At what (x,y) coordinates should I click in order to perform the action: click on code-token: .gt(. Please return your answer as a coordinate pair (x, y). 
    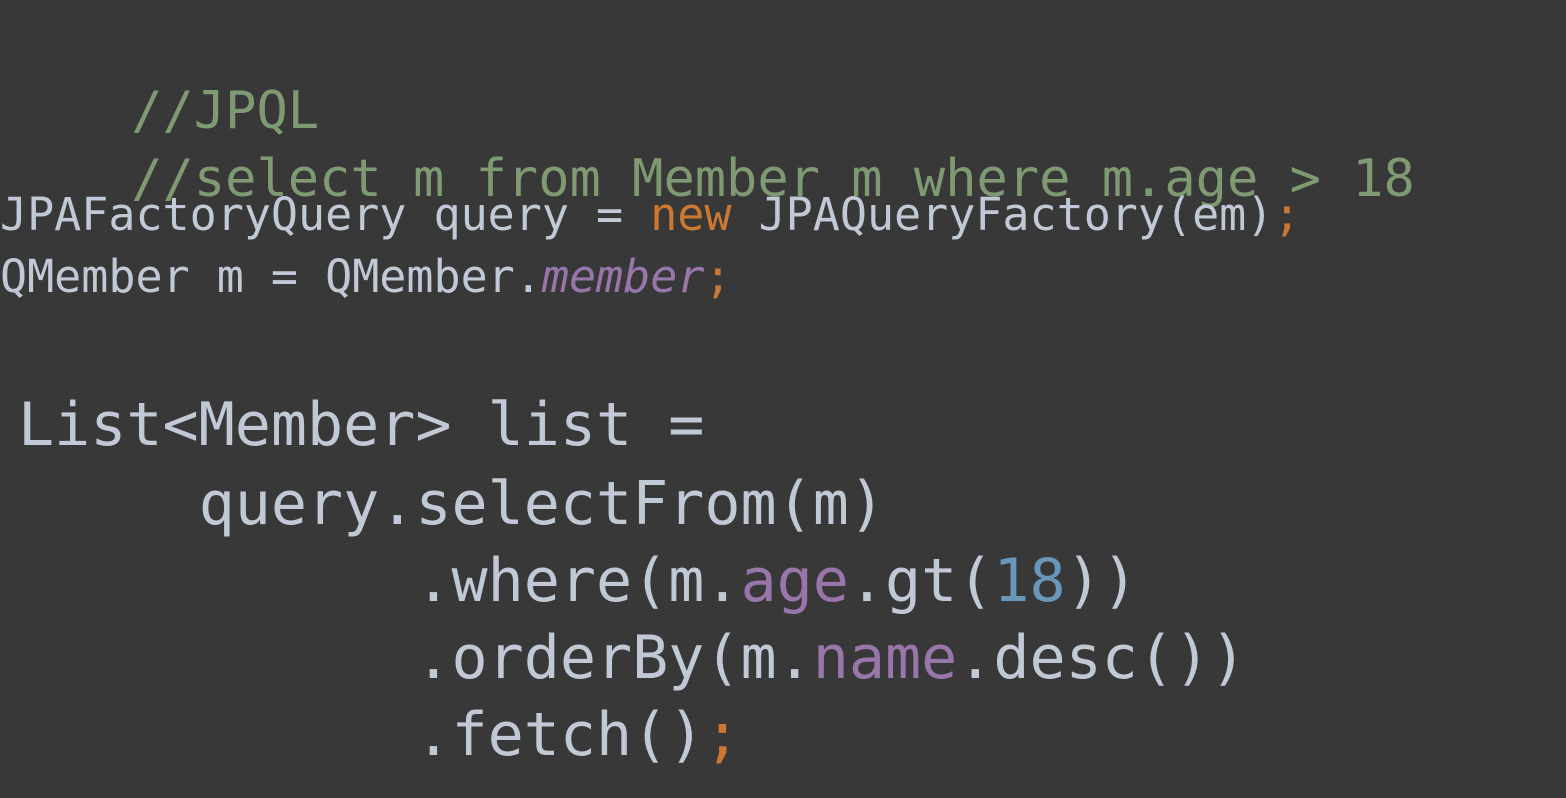
    Looking at the image, I should click on (921, 581).